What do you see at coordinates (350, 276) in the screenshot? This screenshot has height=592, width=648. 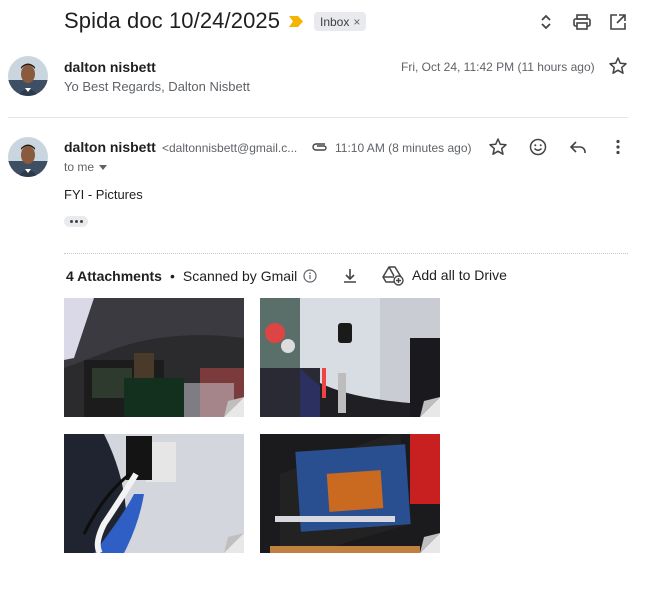 I see `download-all-icon` at bounding box center [350, 276].